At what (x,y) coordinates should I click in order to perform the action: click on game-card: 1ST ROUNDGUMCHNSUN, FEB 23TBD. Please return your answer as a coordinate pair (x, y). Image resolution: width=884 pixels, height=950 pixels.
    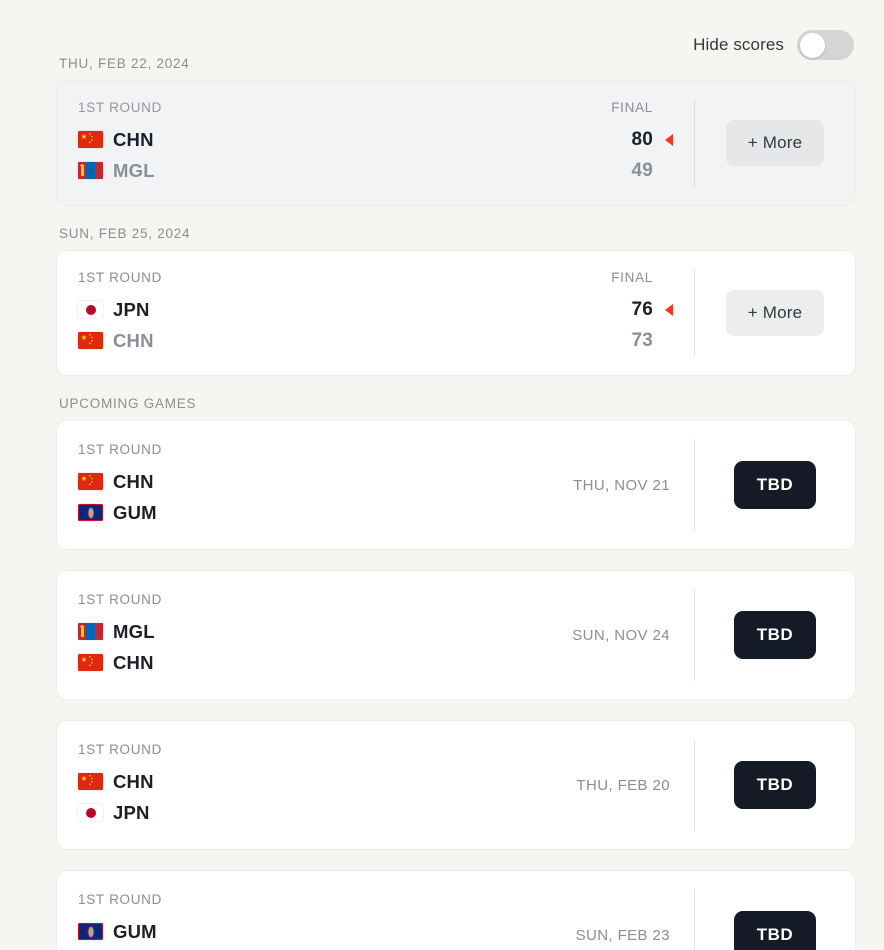
    Looking at the image, I should click on (456, 910).